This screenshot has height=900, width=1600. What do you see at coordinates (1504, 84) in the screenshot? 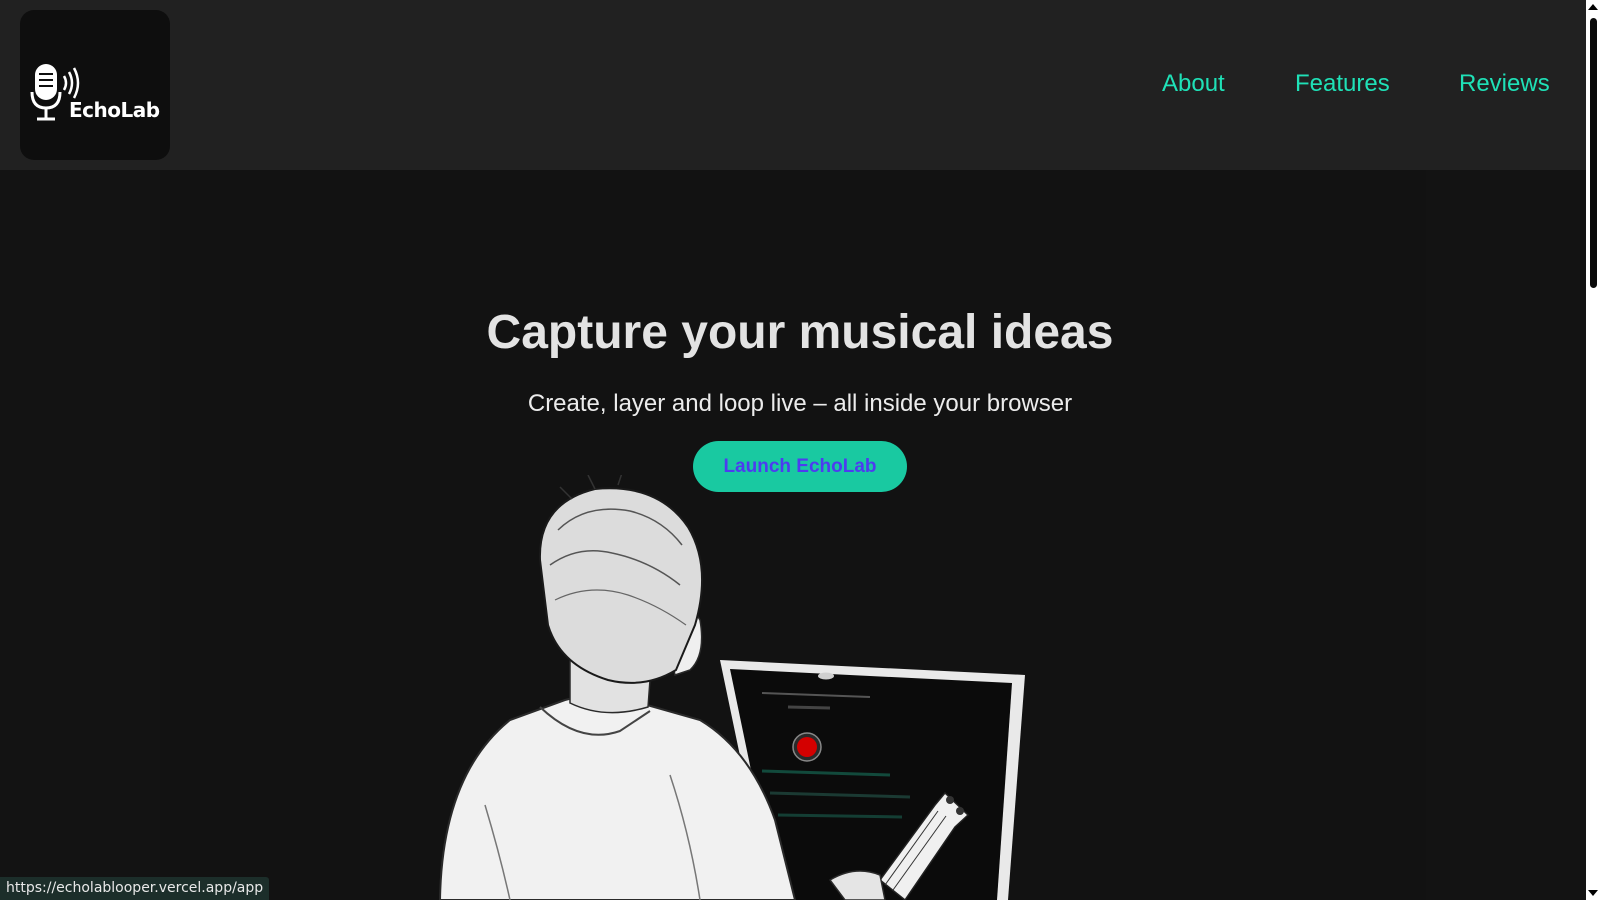
I see `nav-reviews-link: Reviews` at bounding box center [1504, 84].